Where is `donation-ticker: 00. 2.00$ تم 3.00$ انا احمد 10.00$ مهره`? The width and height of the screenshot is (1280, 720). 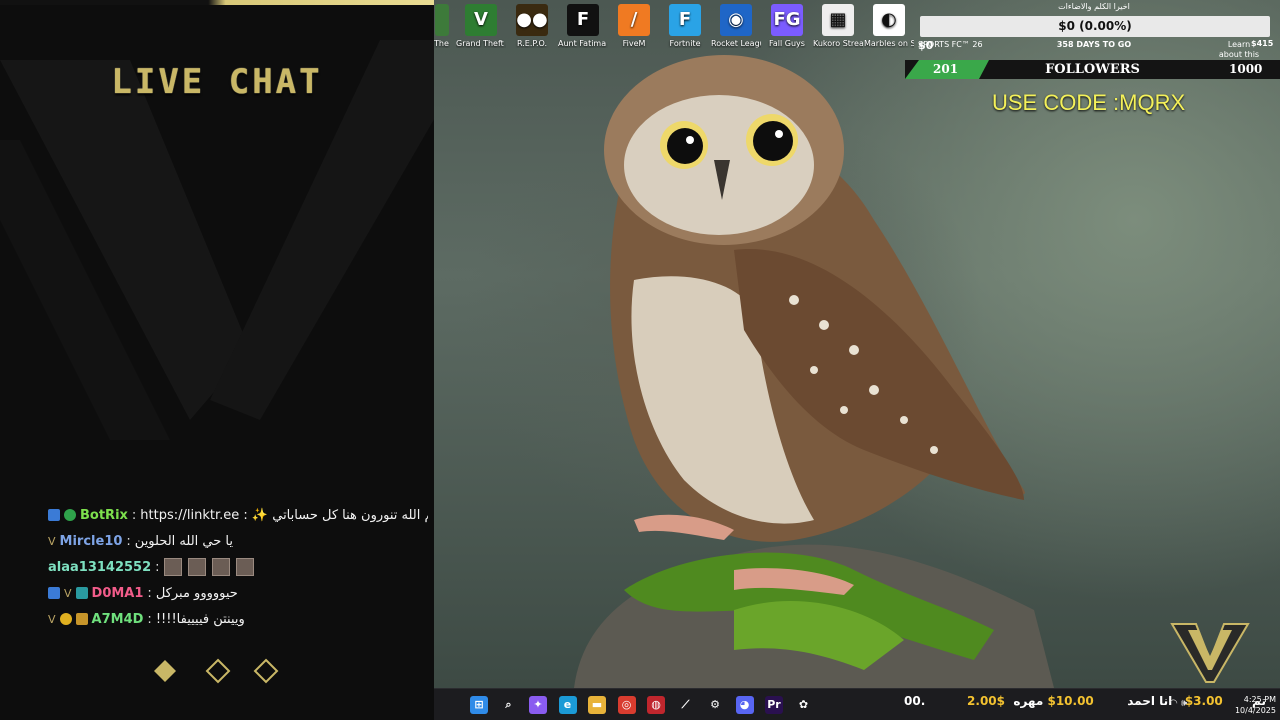
donation-ticker: 00. 2.00$ تم 3.00$ انا احمد 10.00$ مهره is located at coordinates (1085, 701).